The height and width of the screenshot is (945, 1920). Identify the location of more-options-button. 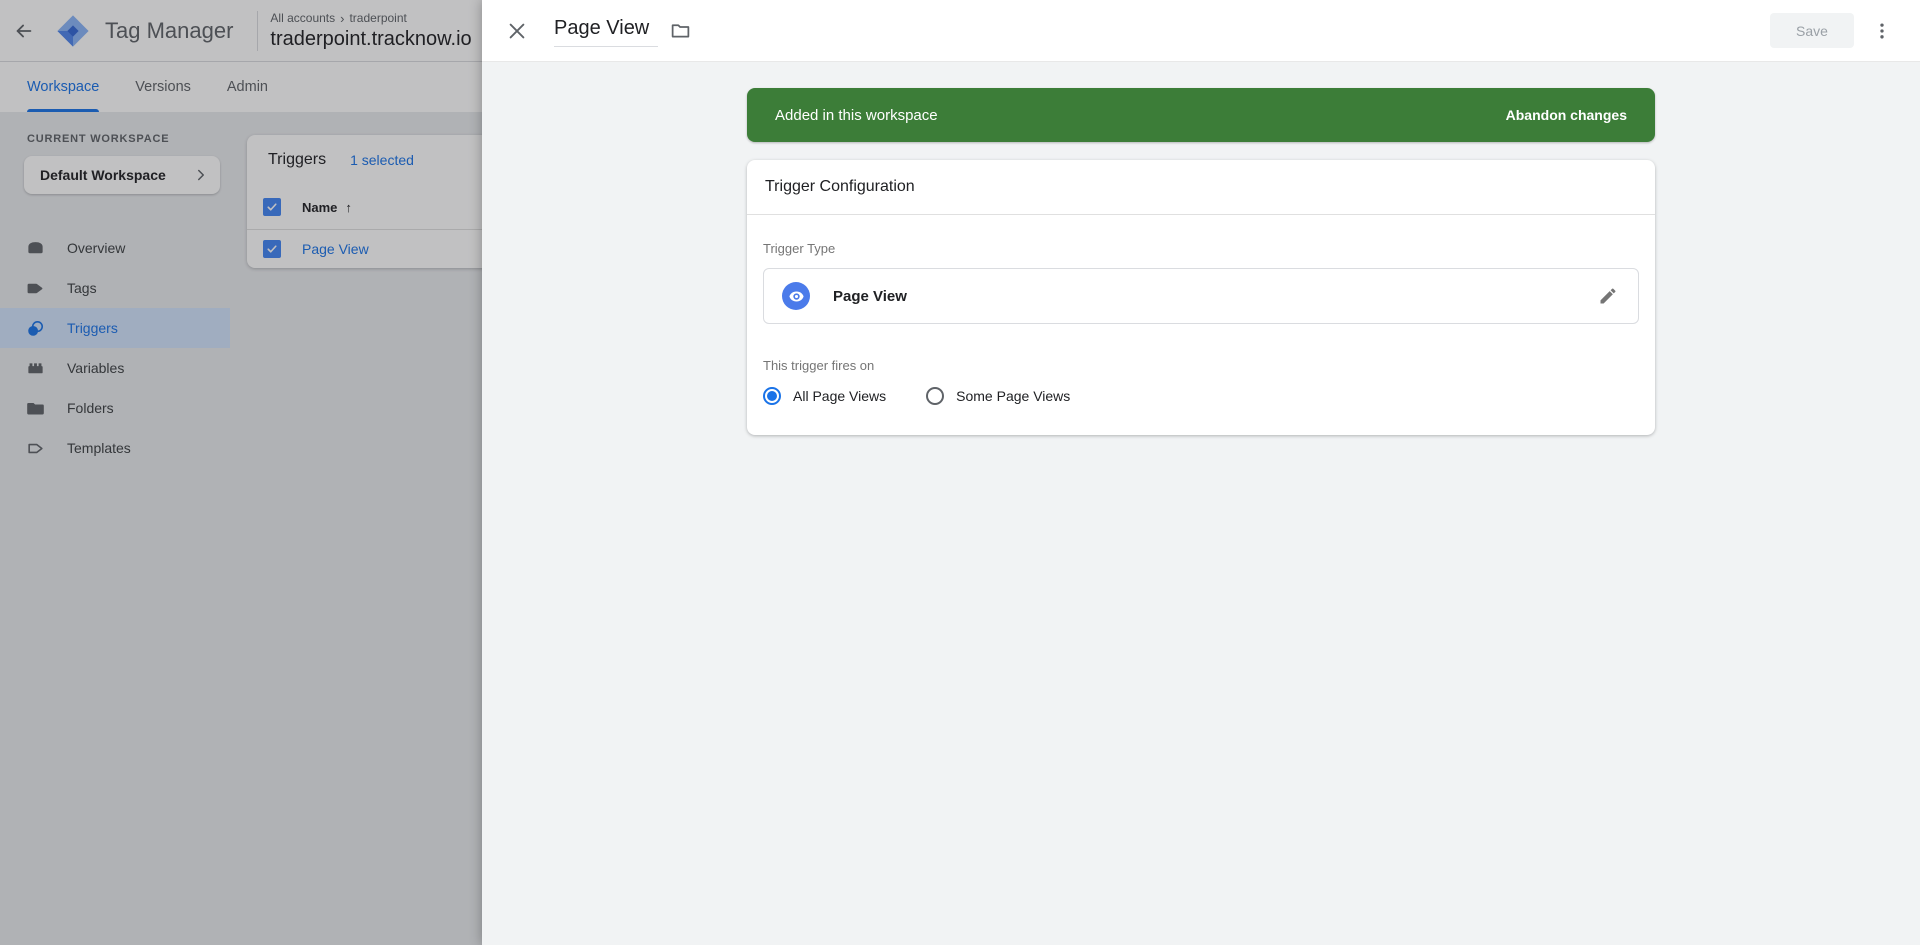
(1882, 31).